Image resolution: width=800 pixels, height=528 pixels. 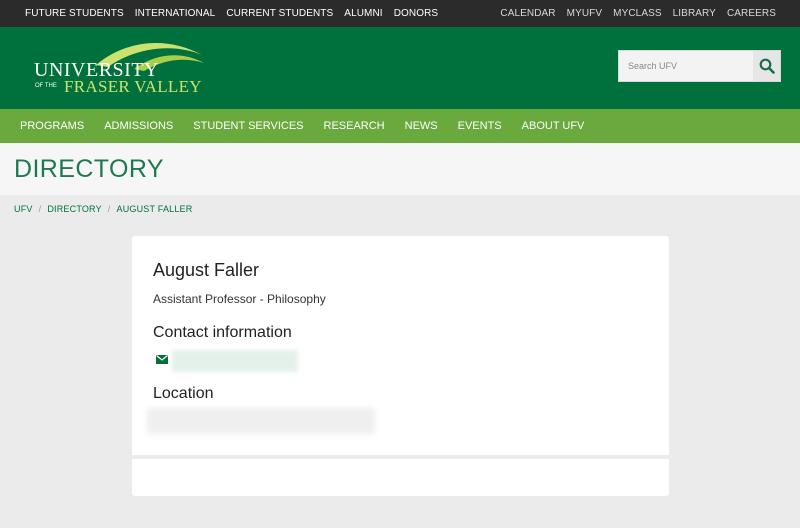 I want to click on page-title: DIRECTORY, so click(x=89, y=168).